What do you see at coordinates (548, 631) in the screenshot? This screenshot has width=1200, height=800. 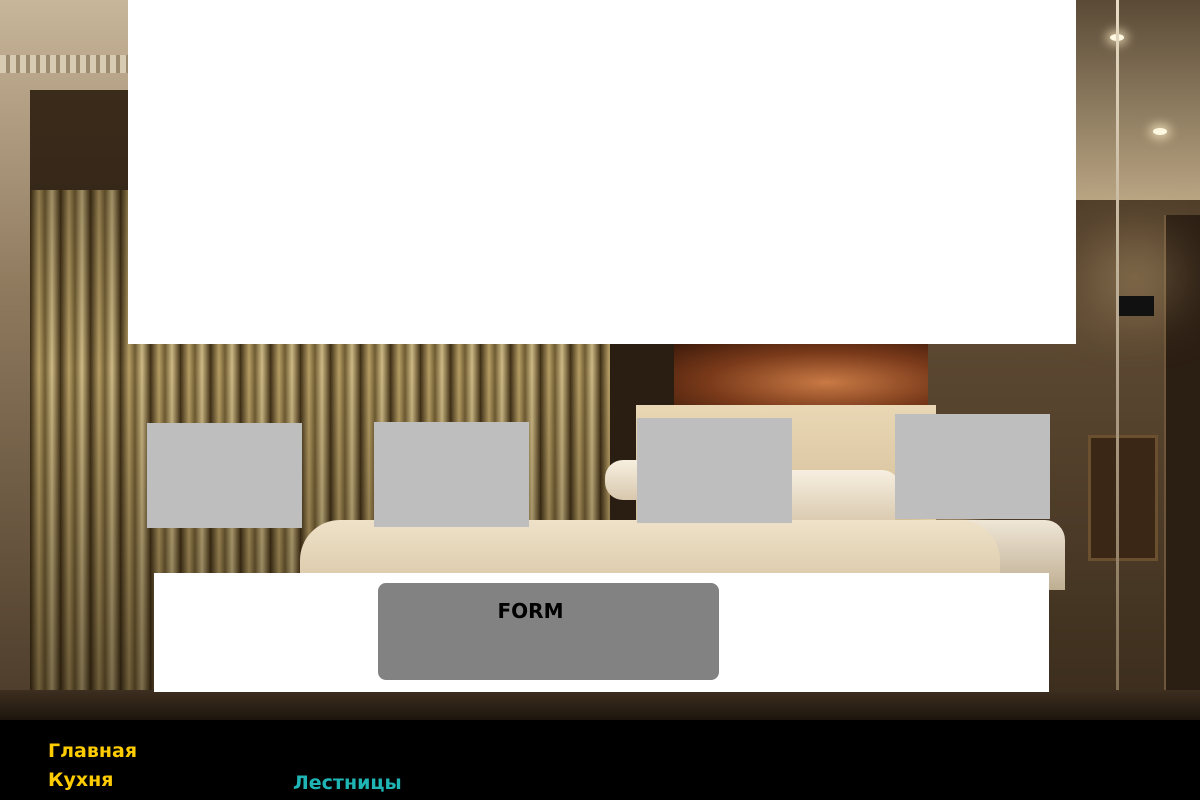 I see `form-box: FORM` at bounding box center [548, 631].